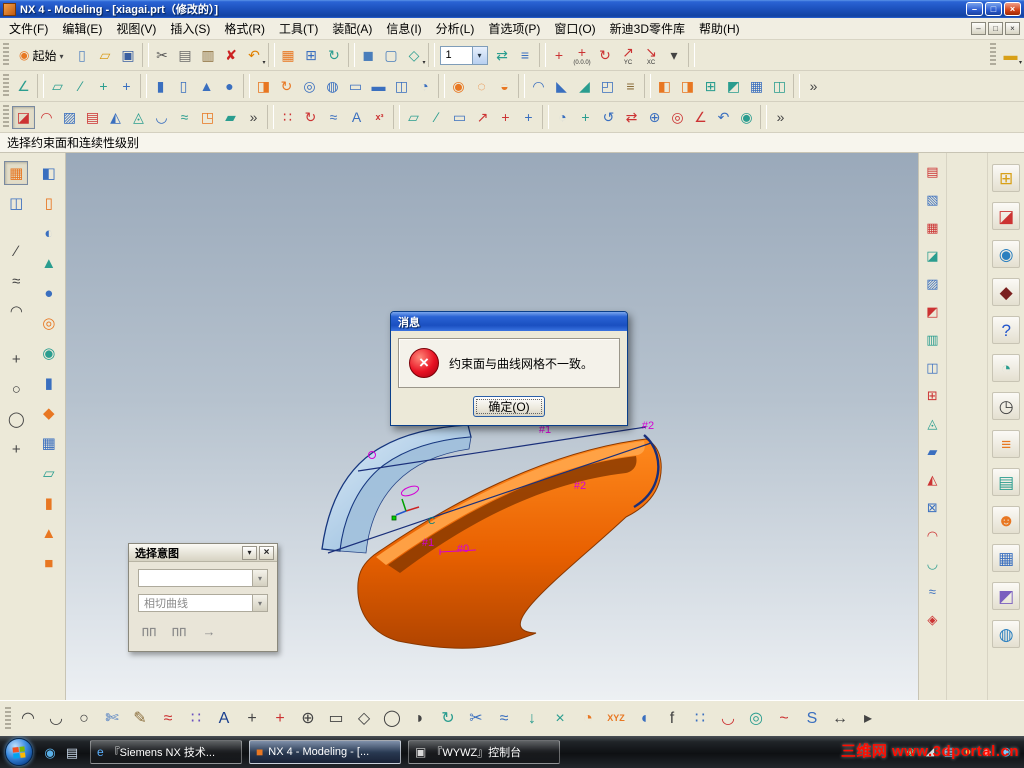 This screenshot has height=768, width=1024. I want to click on law-curve-icon: ≈, so click(333, 117).